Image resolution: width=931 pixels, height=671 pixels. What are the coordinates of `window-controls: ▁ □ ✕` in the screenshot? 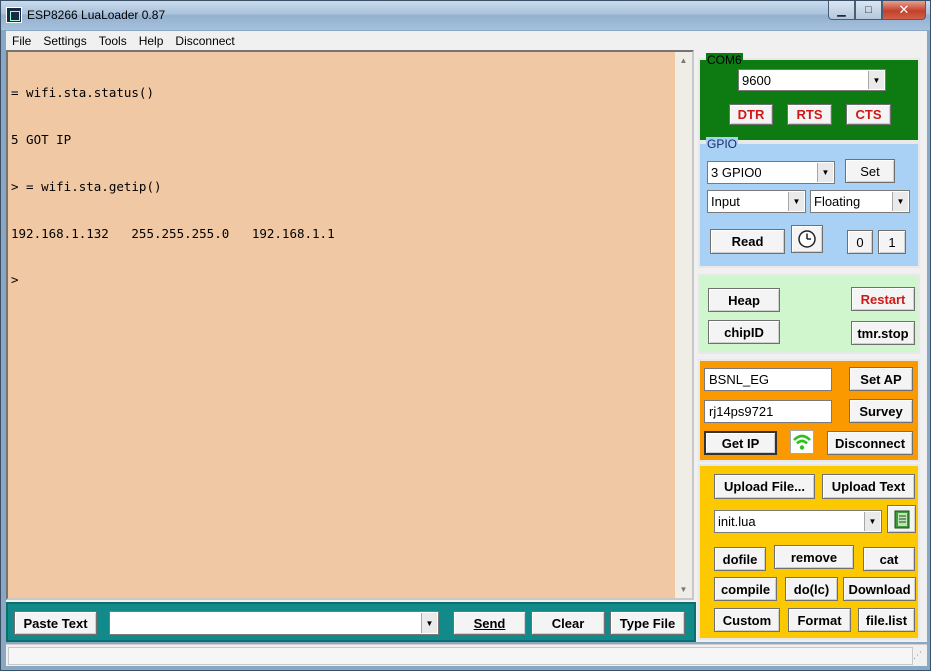 It's located at (877, 11).